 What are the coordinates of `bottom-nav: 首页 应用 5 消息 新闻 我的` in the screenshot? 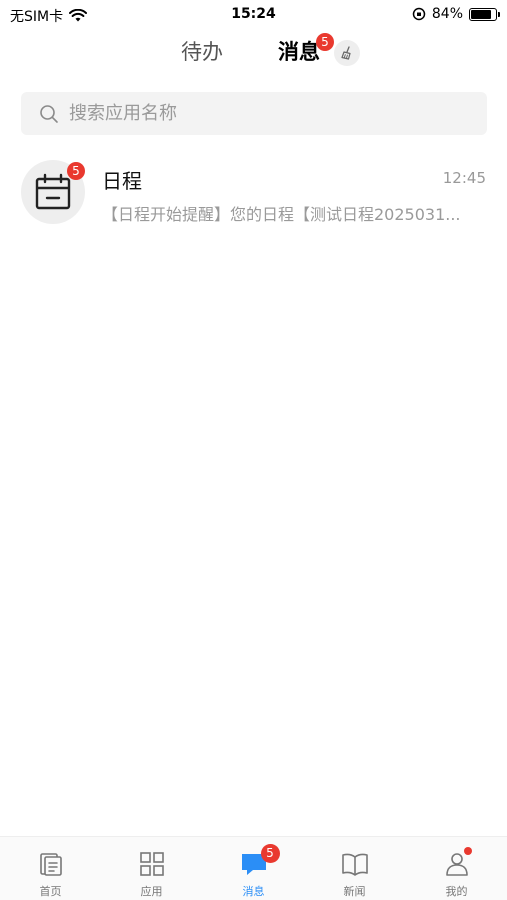 It's located at (253, 868).